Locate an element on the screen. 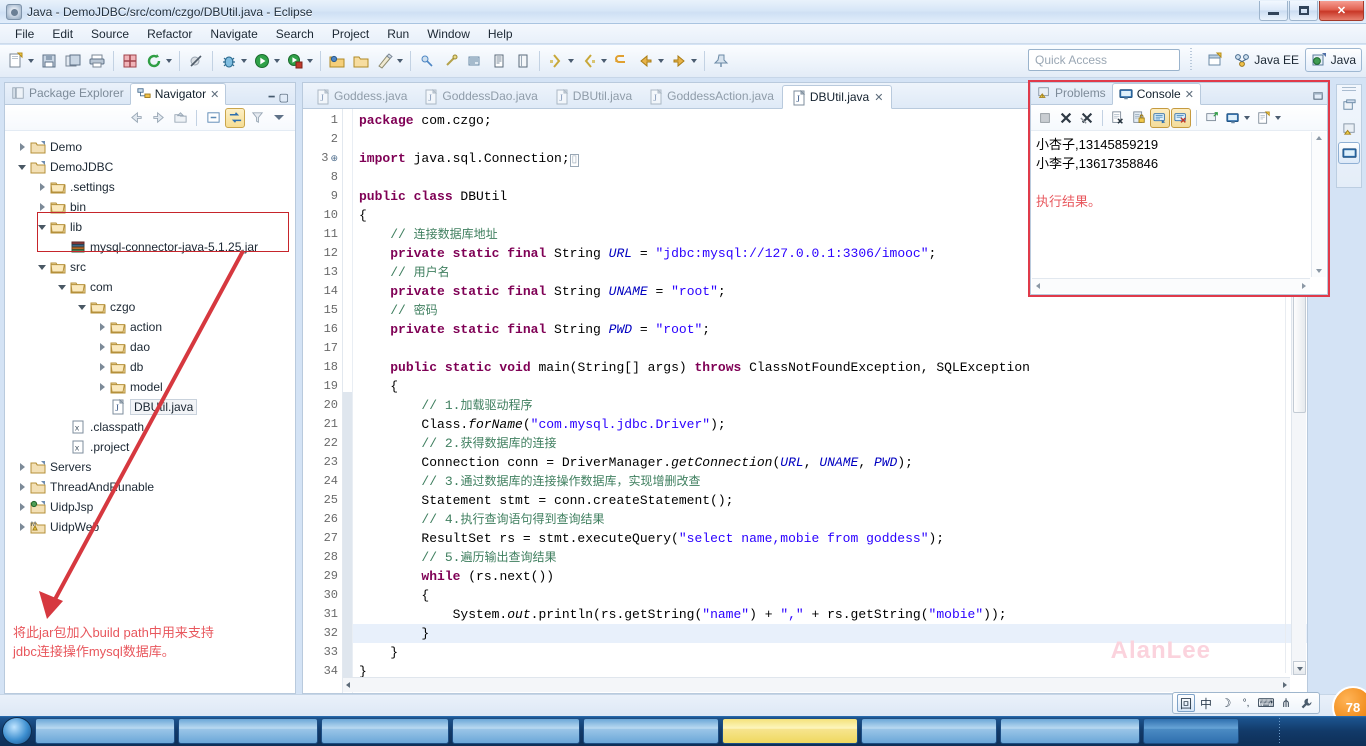 Image resolution: width=1366 pixels, height=746 pixels. editor-tab: J GoddessDao.java is located at coordinates (480, 96).